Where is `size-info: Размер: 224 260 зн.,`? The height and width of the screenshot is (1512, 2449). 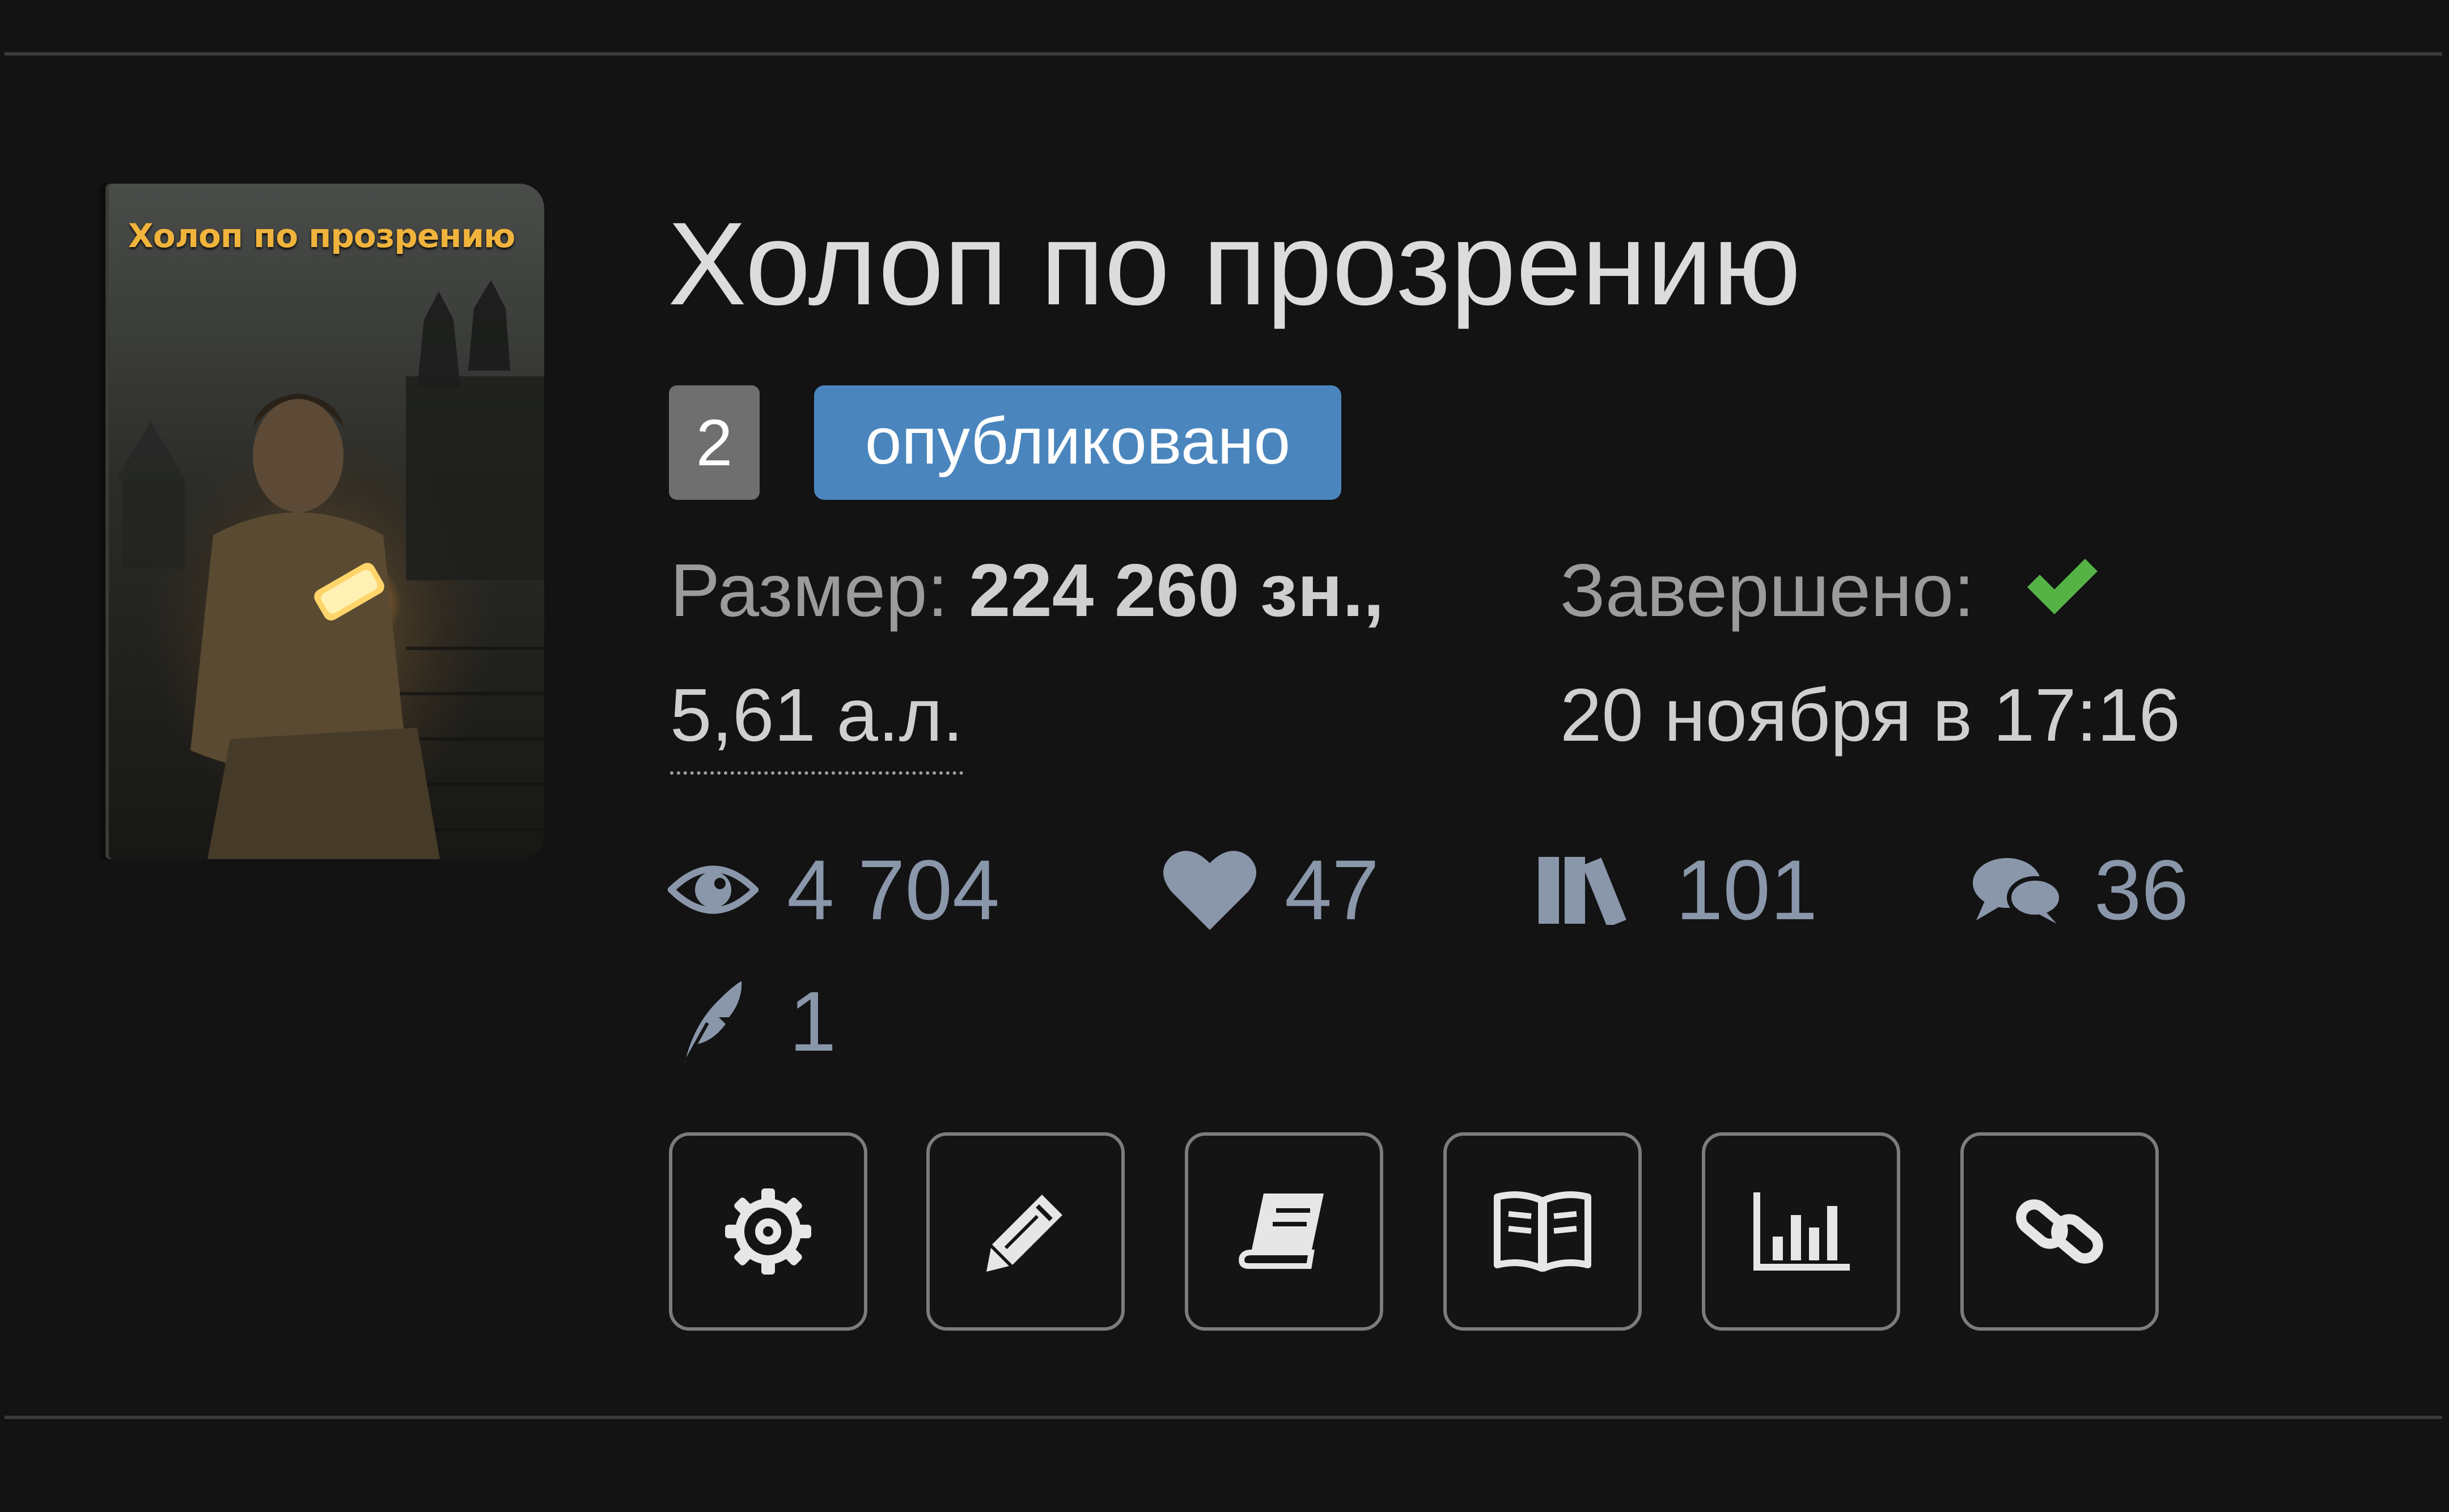
size-info: Размер: 224 260 зн., is located at coordinates (1027, 591).